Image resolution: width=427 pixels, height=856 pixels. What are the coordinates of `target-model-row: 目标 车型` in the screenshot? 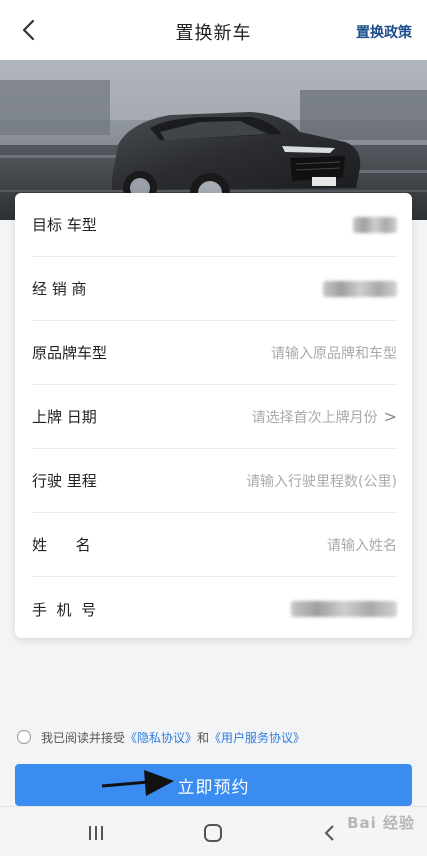 It's located at (214, 225).